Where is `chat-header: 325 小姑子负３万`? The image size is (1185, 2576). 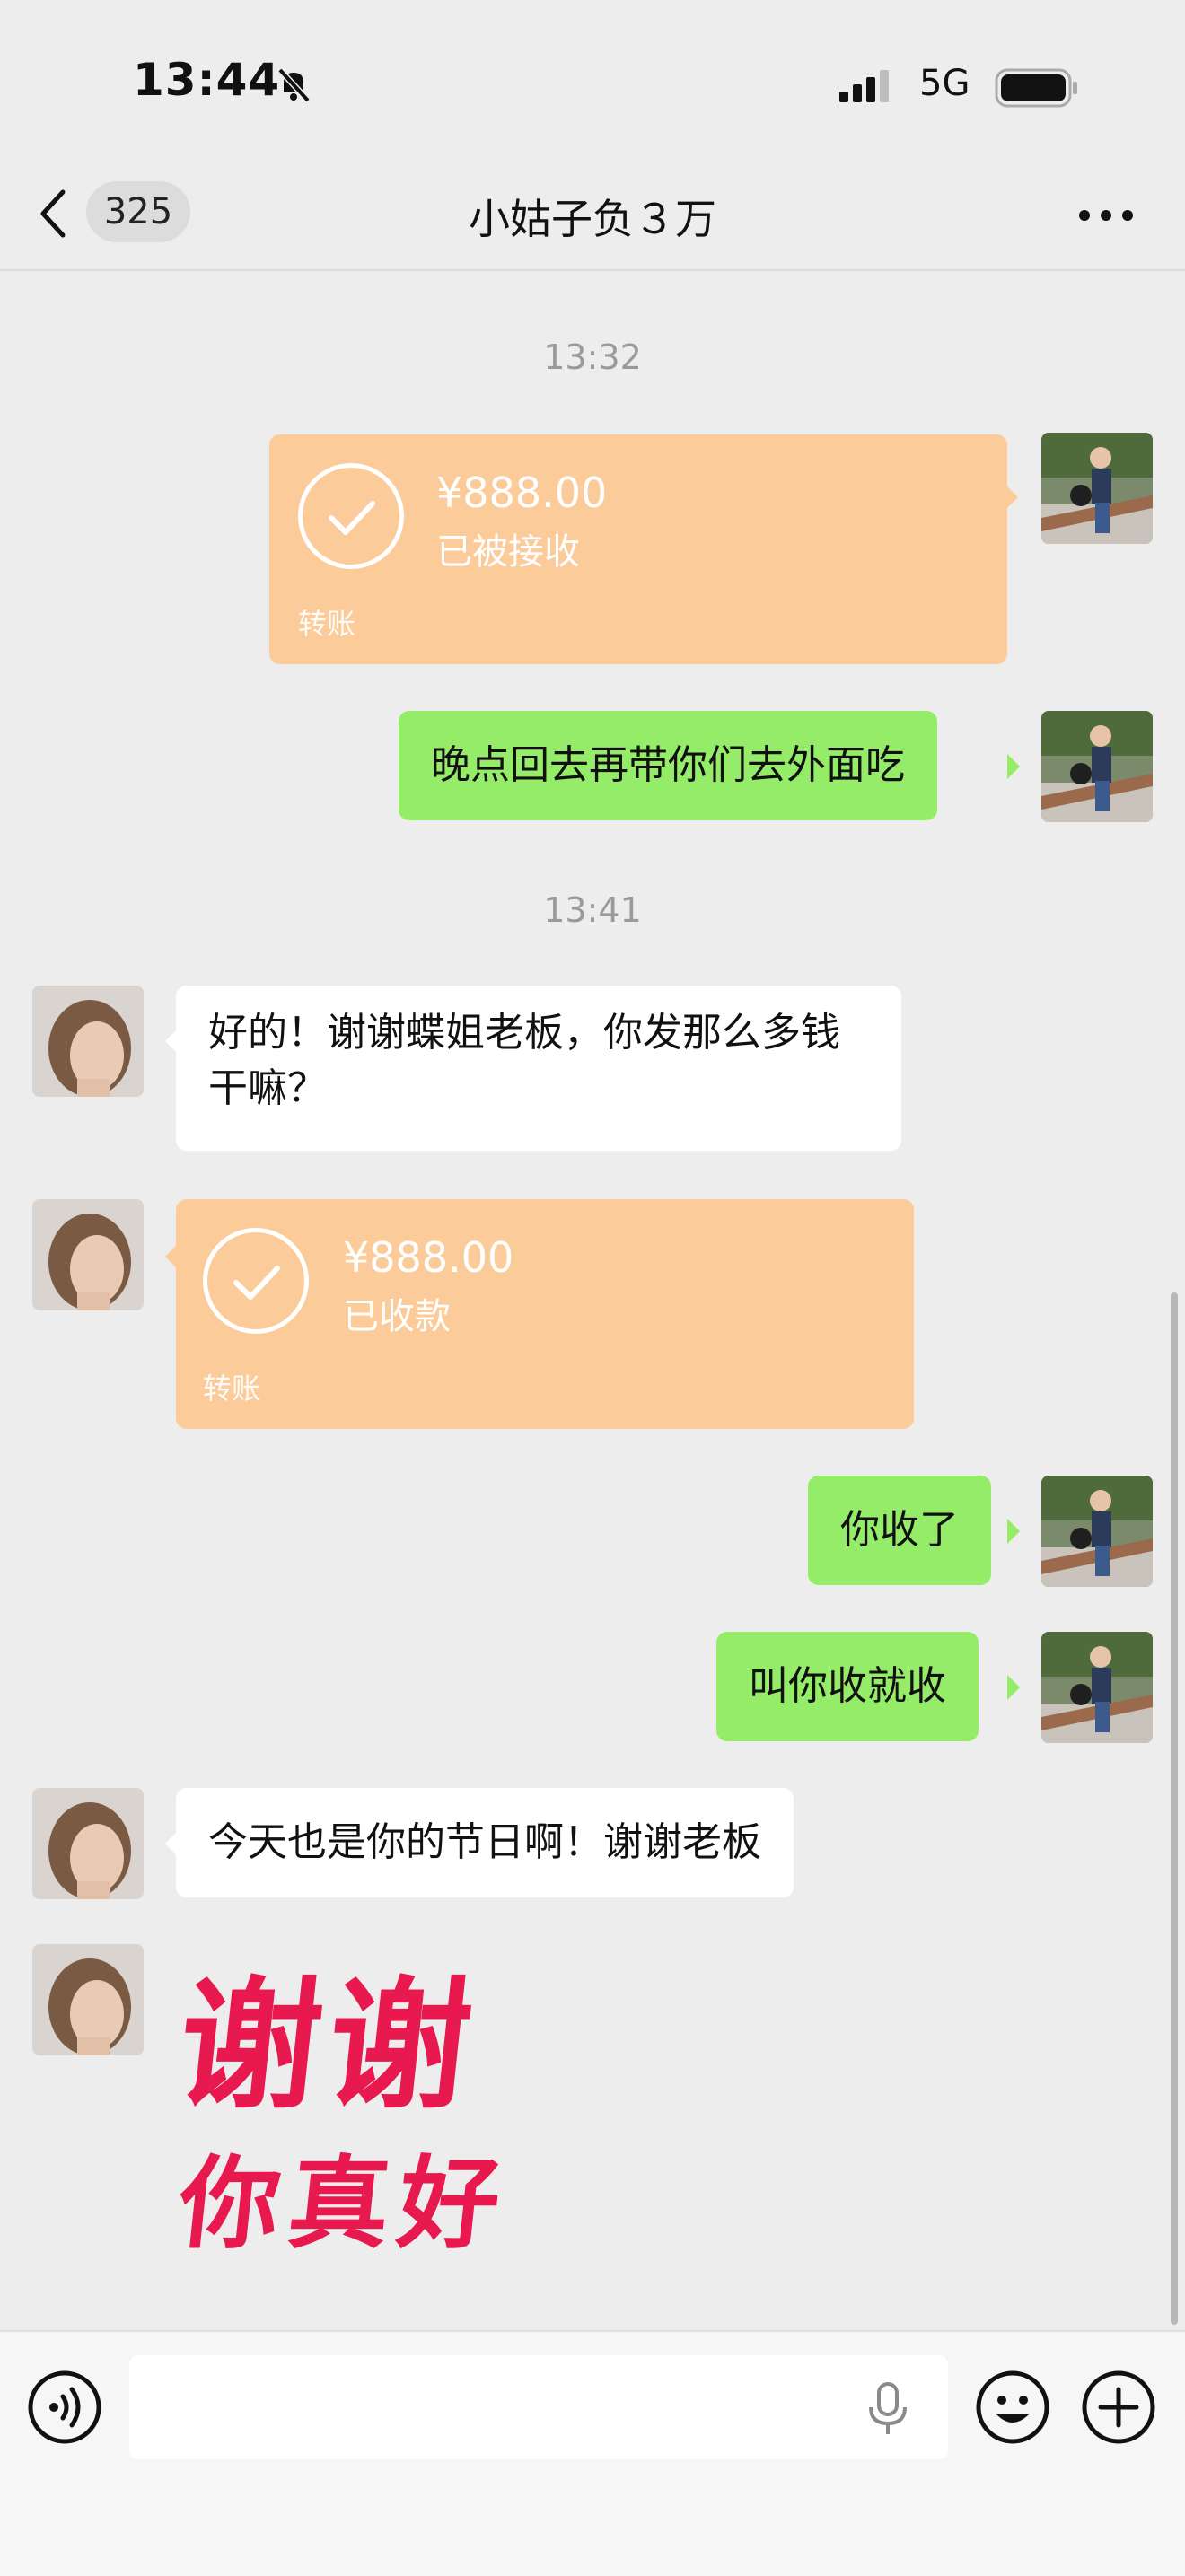 chat-header: 325 小姑子负３万 is located at coordinates (592, 216).